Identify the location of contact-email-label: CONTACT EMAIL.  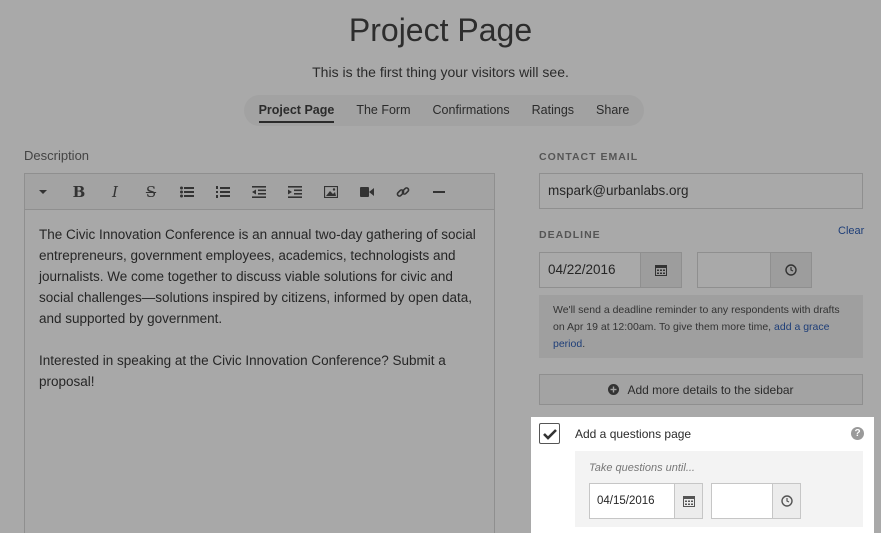
(589, 157).